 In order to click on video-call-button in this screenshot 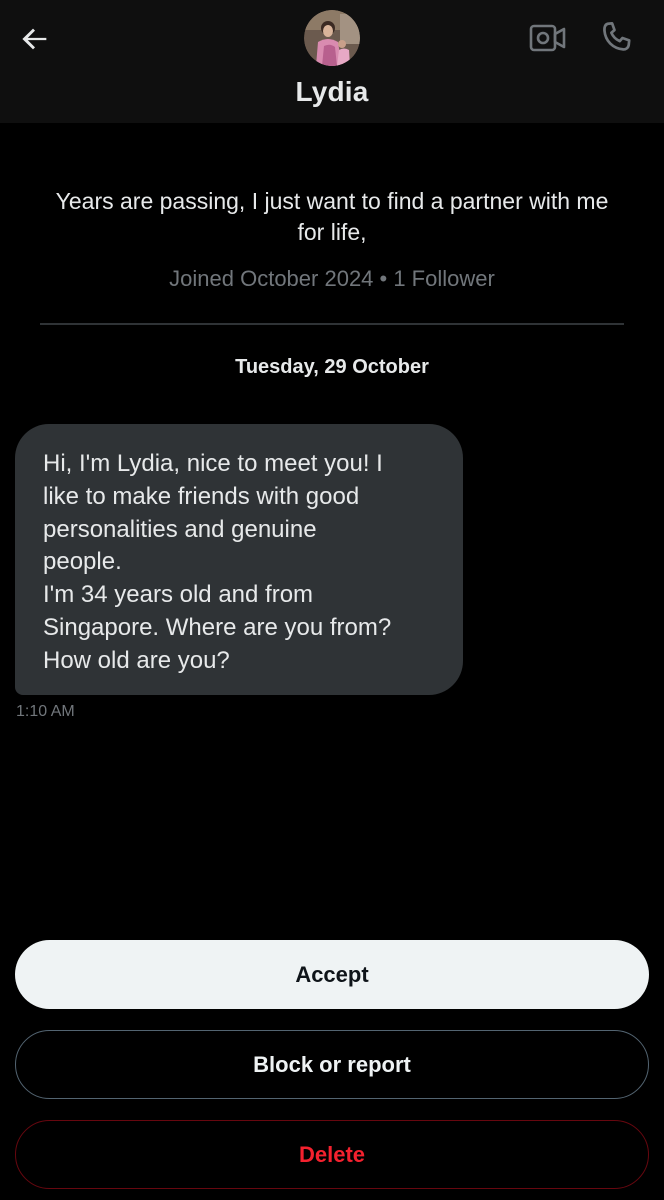, I will do `click(548, 38)`.